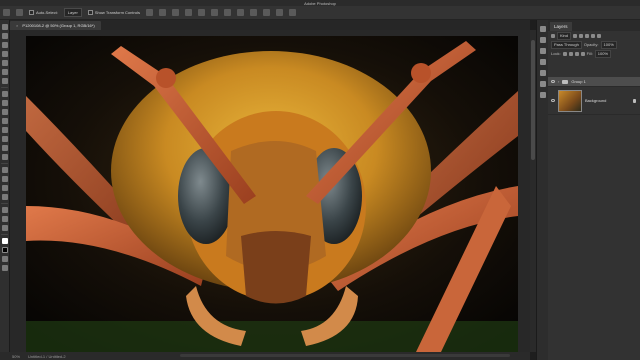 Image resolution: width=640 pixels, height=360 pixels. Describe the element at coordinates (599, 35) in the screenshot. I see `smart-object-filter-icon` at that location.